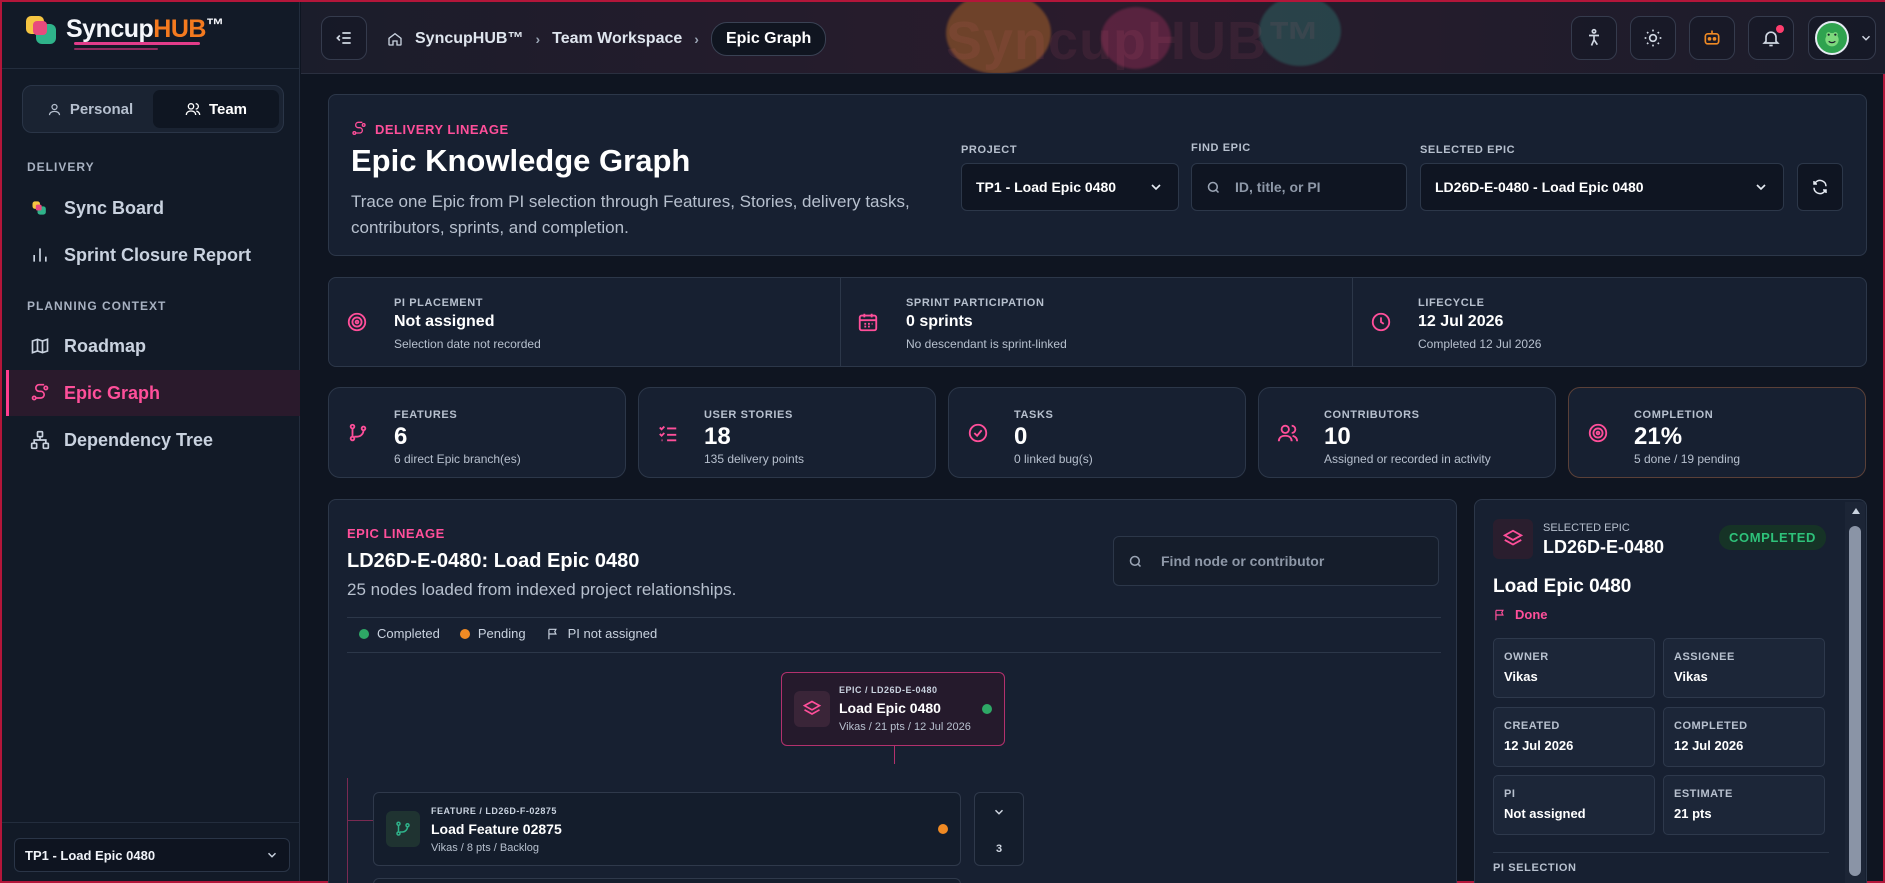 This screenshot has height=883, width=1885. What do you see at coordinates (888, 690) in the screenshot?
I see `epic-node-kicker: EPIC / LD26D-E-0480` at bounding box center [888, 690].